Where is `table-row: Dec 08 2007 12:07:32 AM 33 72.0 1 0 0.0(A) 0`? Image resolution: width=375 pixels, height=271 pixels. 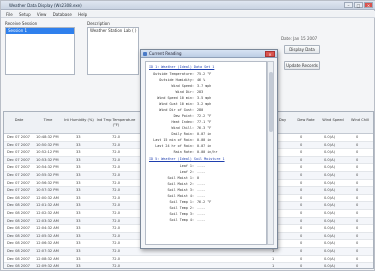
table-row: Dec 08 2007 12:07:32 AM 33 72.0 1 0 0.0(A) 0 is located at coordinates (188, 252).